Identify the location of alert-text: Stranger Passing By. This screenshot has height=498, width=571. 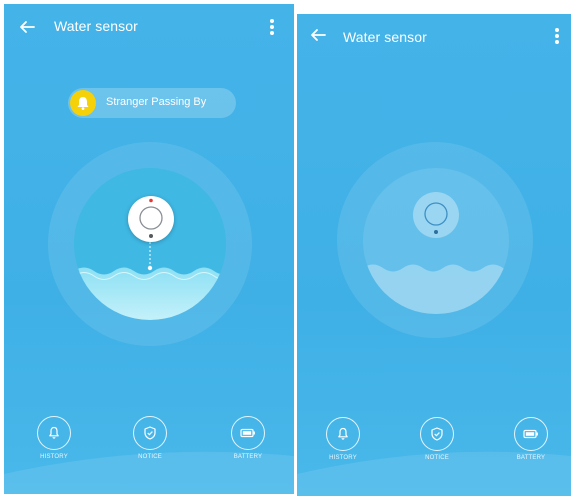
(156, 102).